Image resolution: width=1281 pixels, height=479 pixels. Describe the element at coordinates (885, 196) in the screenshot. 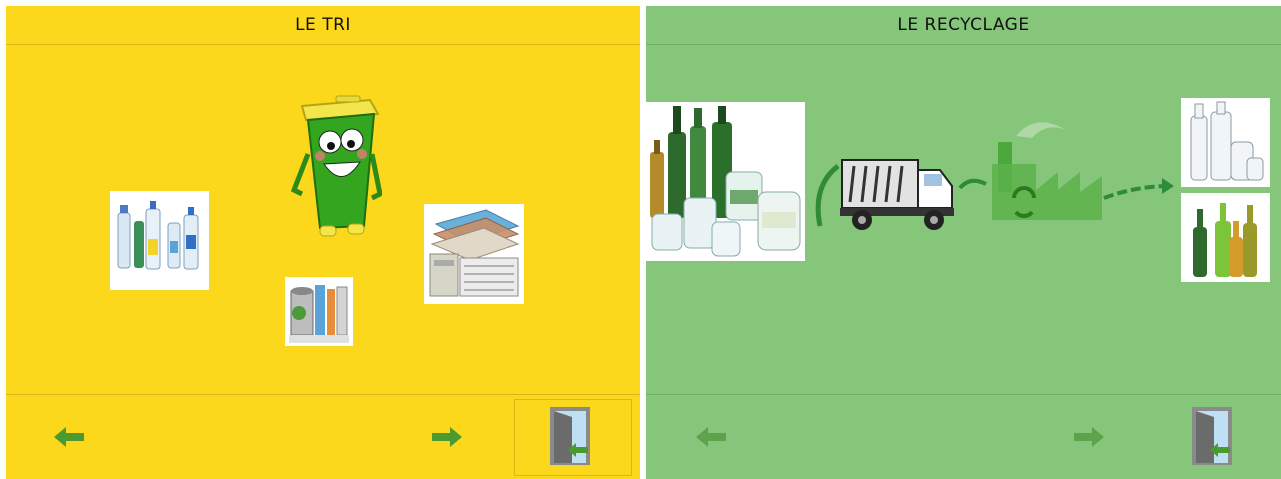

I see `garbage-truck-image` at that location.